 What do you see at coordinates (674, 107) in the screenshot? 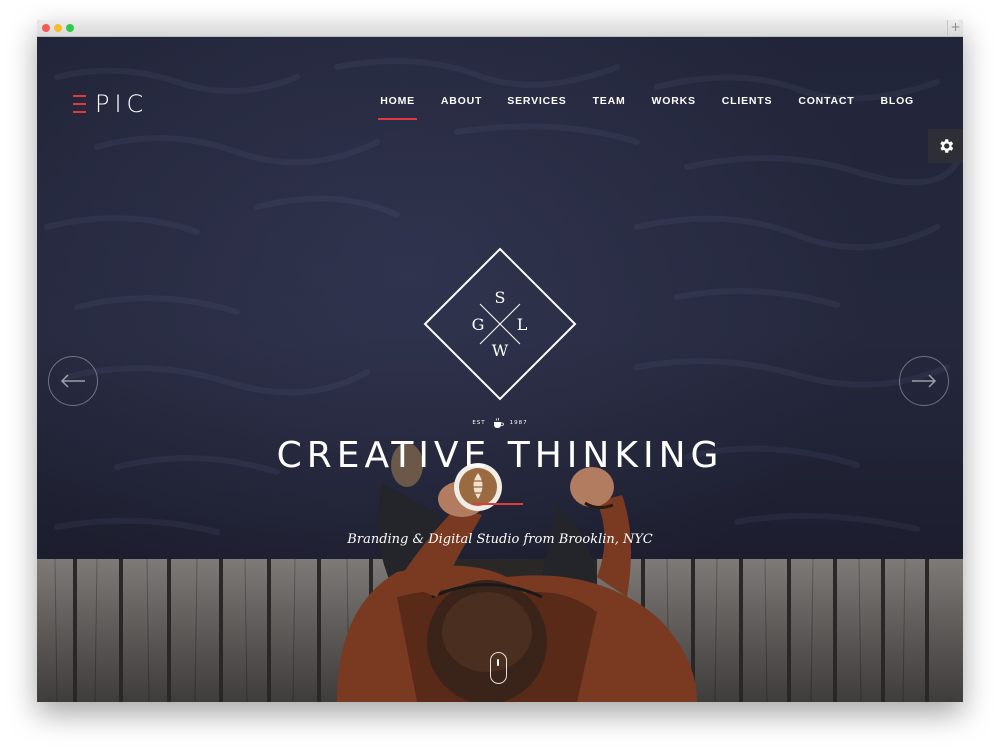
I see `nav-item-works: WORKS` at bounding box center [674, 107].